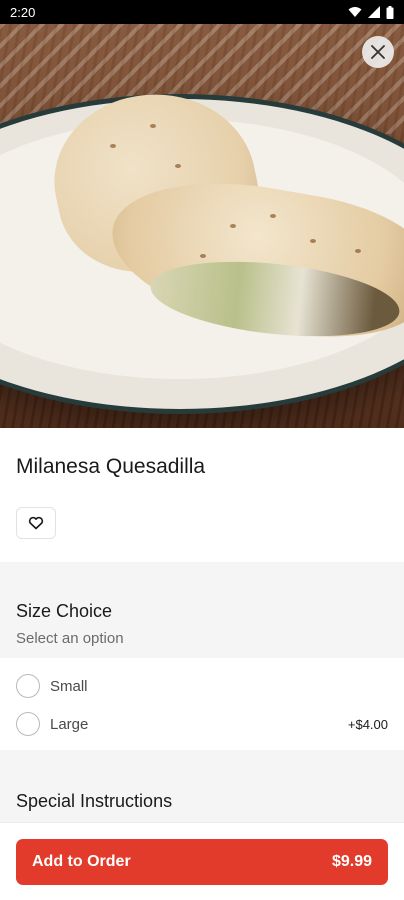 This screenshot has height=900, width=404. What do you see at coordinates (69, 686) in the screenshot?
I see `option-label-small: Small` at bounding box center [69, 686].